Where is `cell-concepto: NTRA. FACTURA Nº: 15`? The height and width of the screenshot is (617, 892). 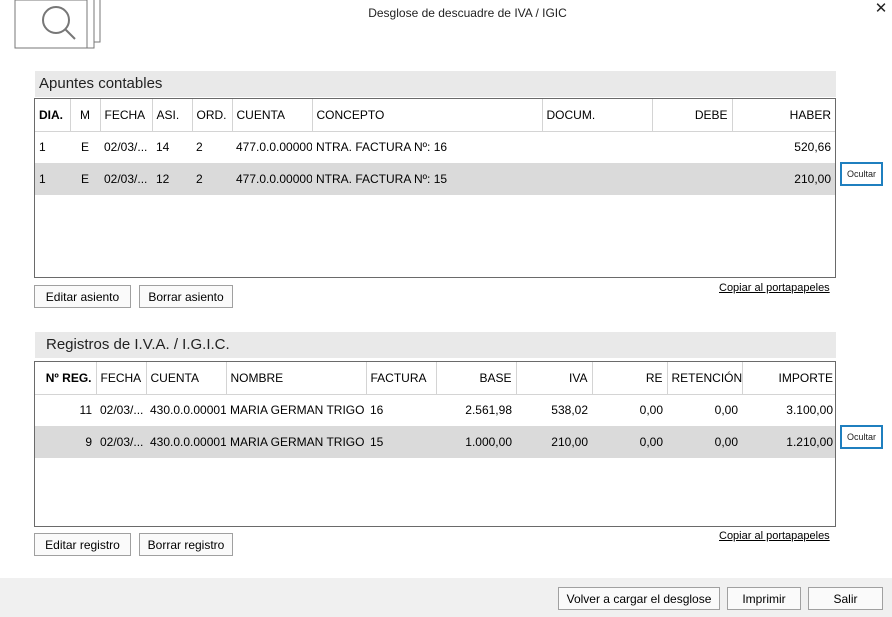
cell-concepto: NTRA. FACTURA Nº: 15 is located at coordinates (427, 179).